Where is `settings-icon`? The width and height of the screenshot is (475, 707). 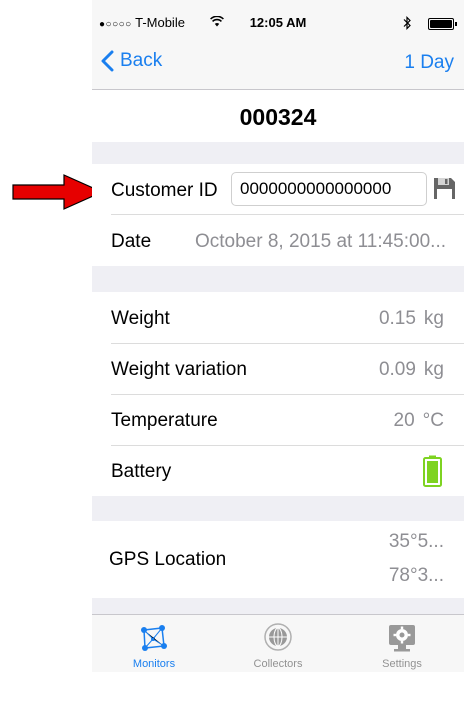
settings-icon is located at coordinates (402, 638).